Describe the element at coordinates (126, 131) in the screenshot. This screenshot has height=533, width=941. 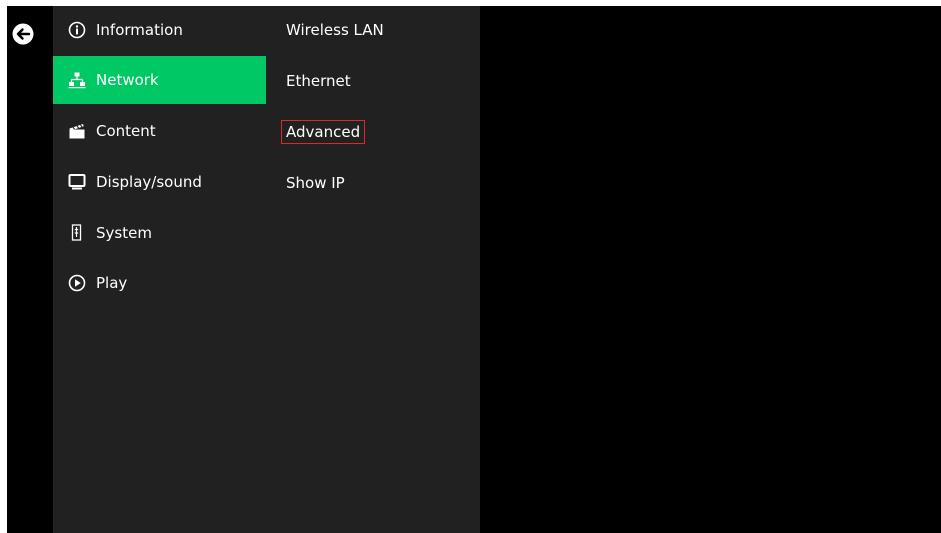
I see `menu-item-label: Content` at that location.